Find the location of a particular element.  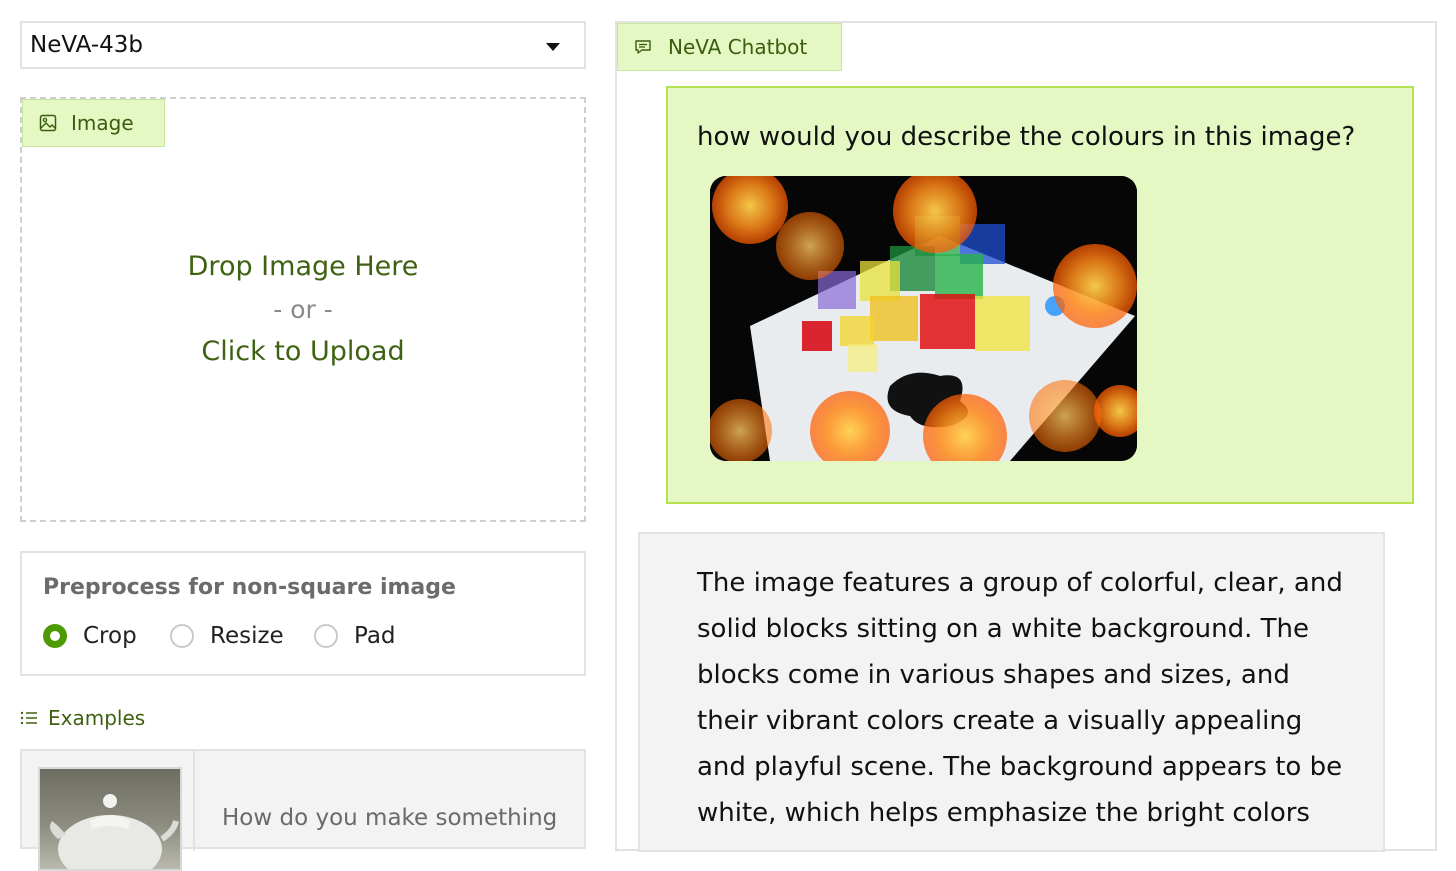

chatbot-label: NeVA Chatbot is located at coordinates (729, 47).